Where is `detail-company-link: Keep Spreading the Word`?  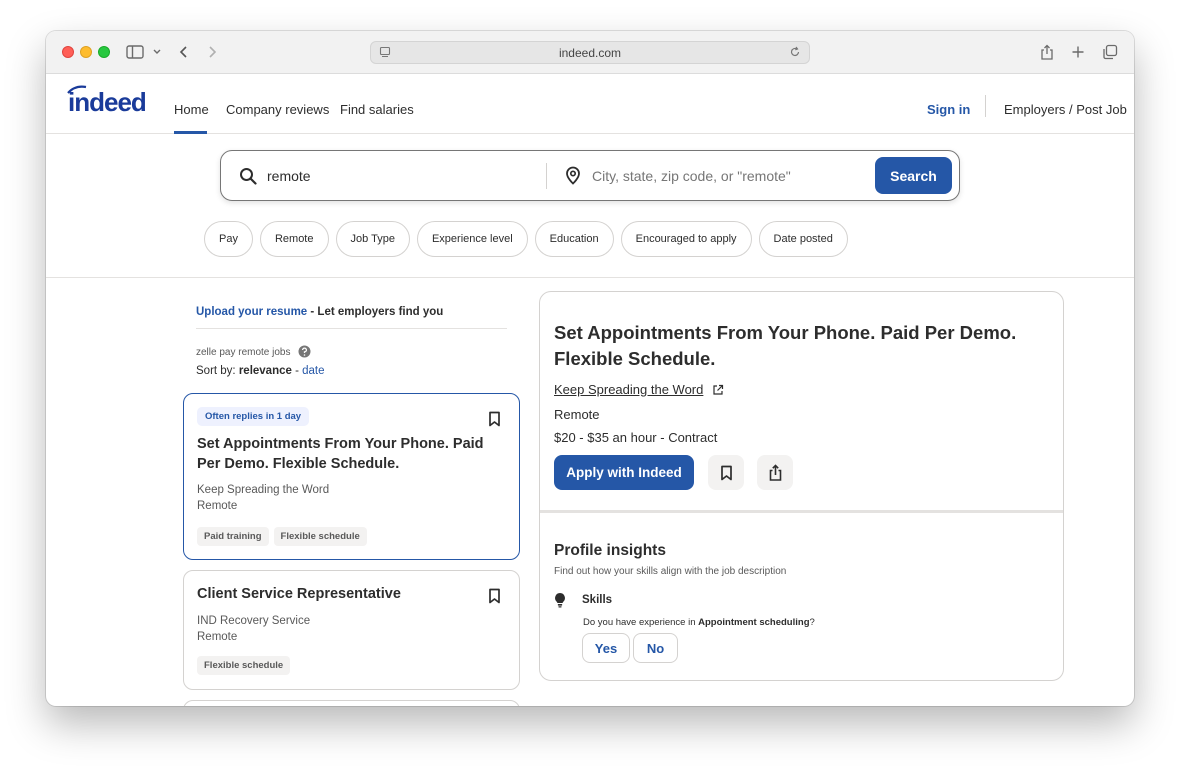
detail-company-link: Keep Spreading the Word is located at coordinates (628, 389).